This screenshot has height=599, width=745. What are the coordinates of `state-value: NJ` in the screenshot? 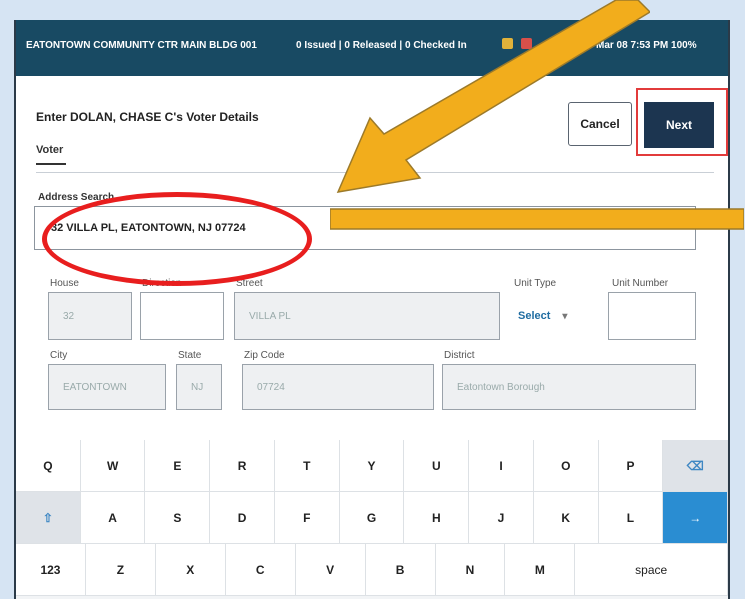 It's located at (197, 387).